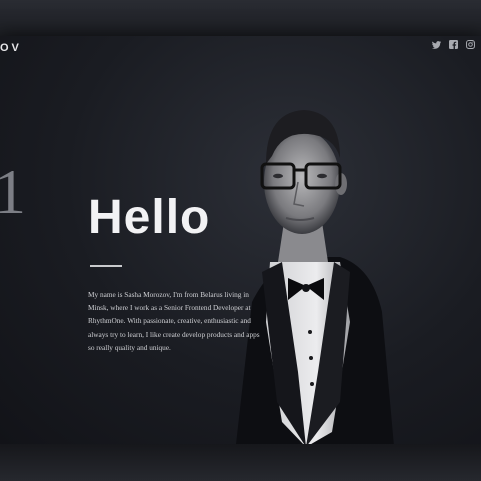 The width and height of the screenshot is (481, 481). Describe the element at coordinates (436, 44) in the screenshot. I see `twitter-icon` at that location.